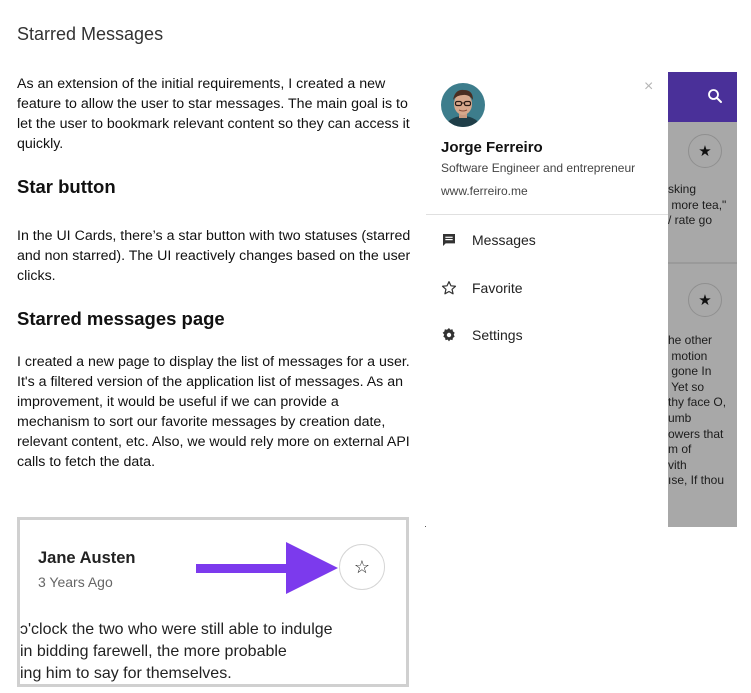  Describe the element at coordinates (449, 335) in the screenshot. I see `gear-icon` at that location.